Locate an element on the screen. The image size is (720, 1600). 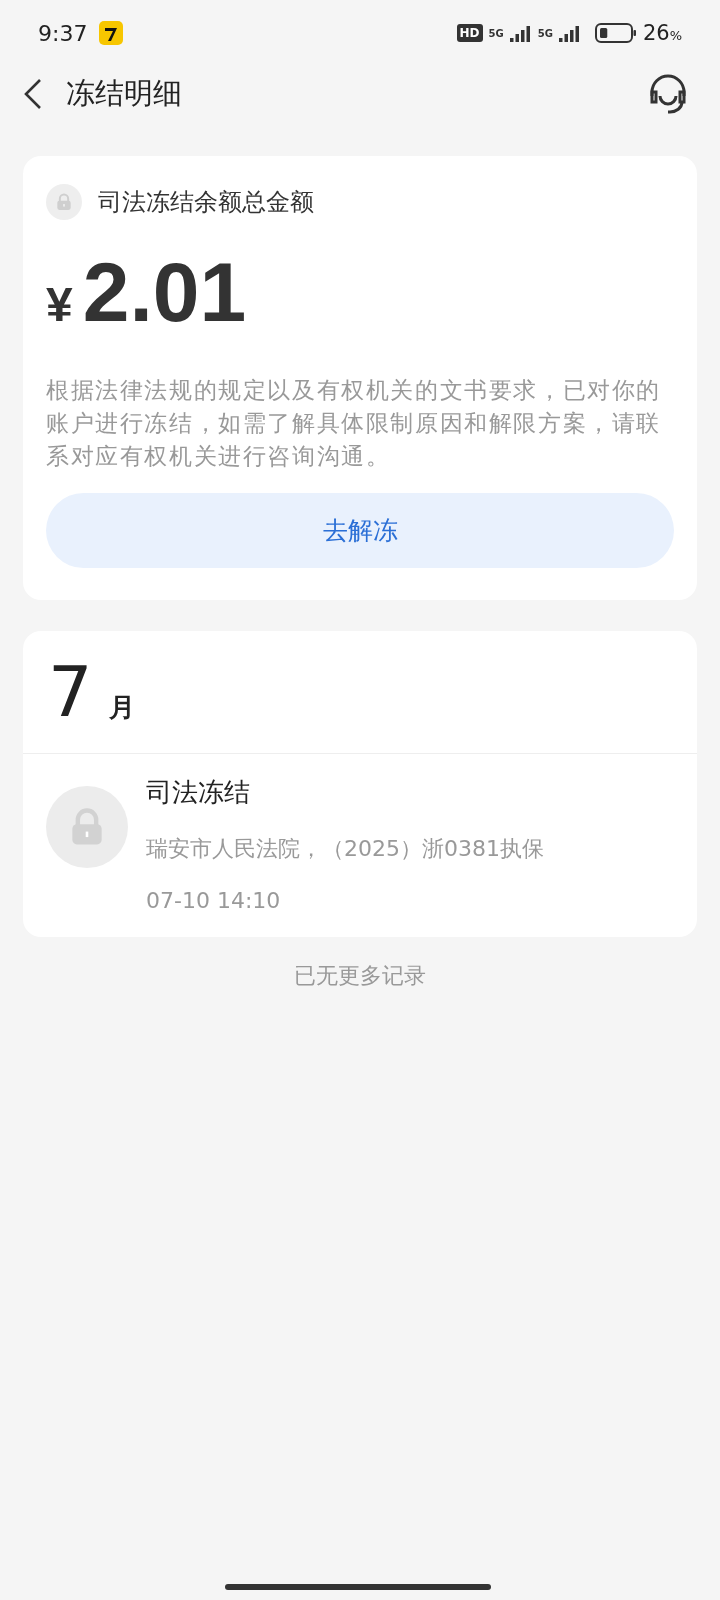
record-title: 司法冻结 is located at coordinates (198, 792).